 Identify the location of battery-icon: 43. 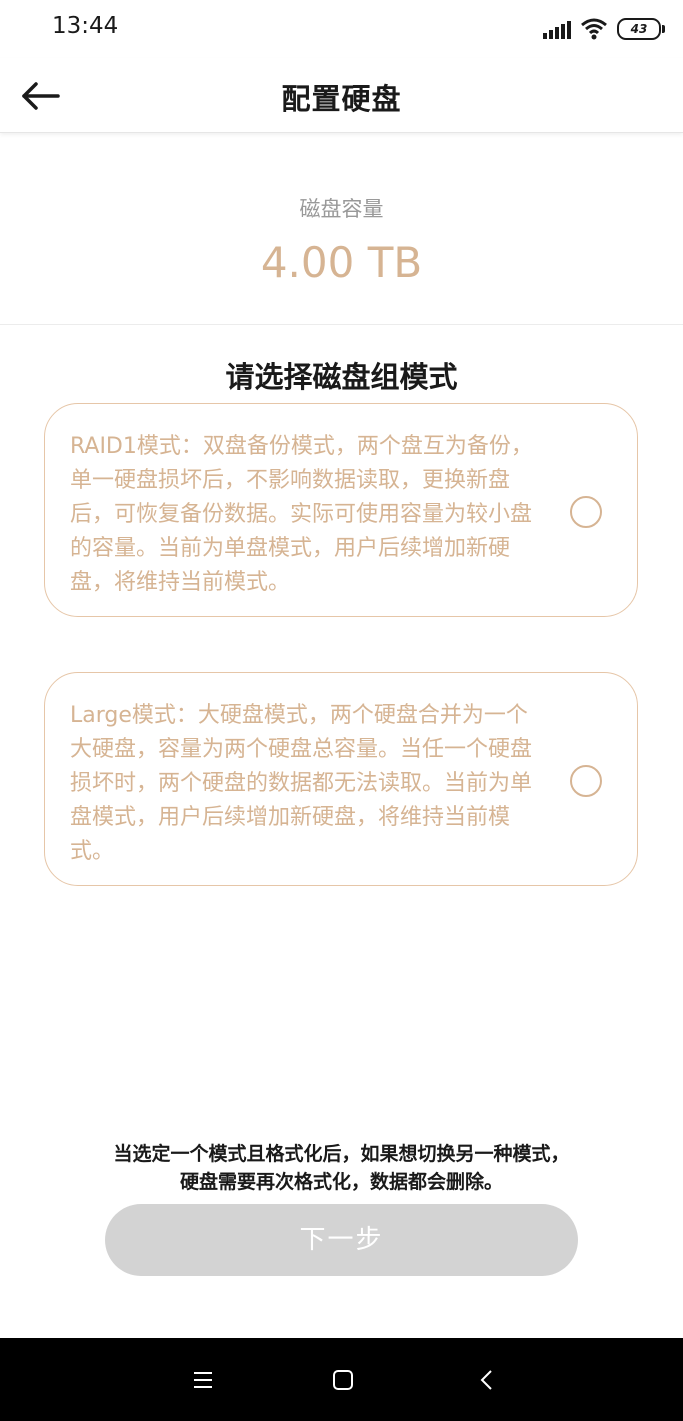
(641, 29).